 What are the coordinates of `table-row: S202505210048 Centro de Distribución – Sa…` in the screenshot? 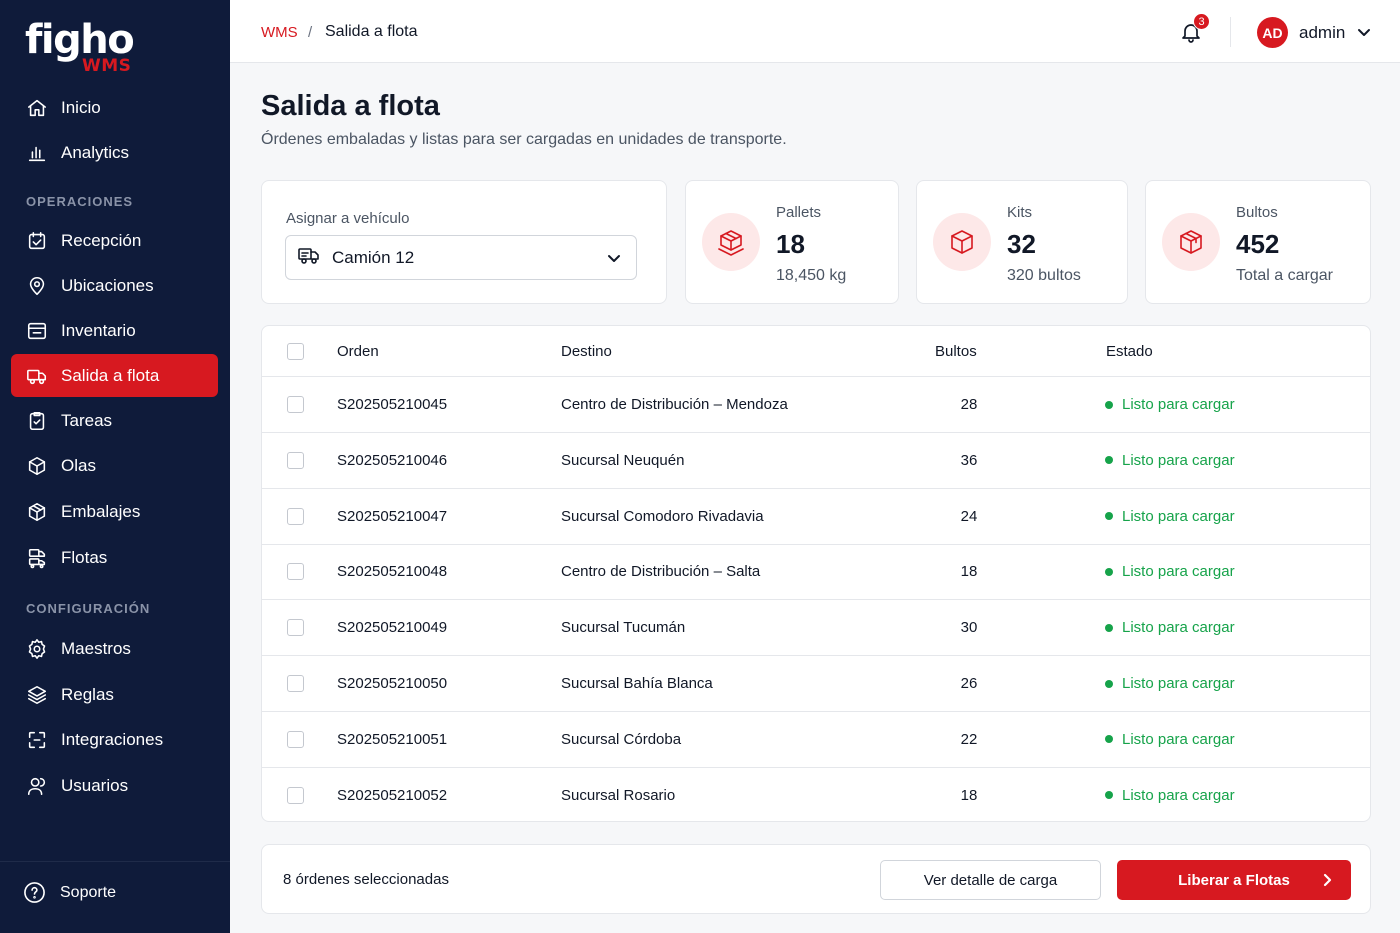 It's located at (816, 572).